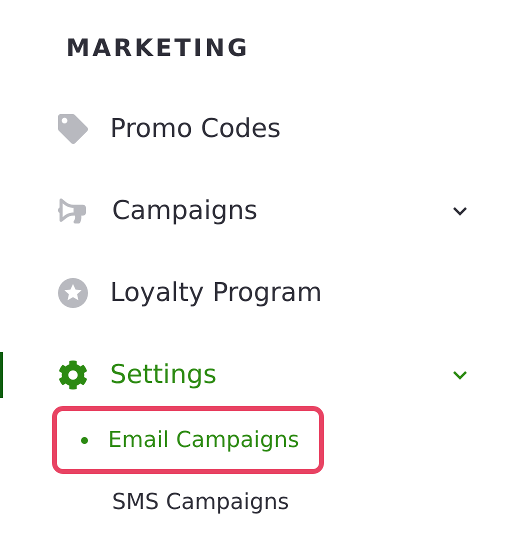 The image size is (506, 560). Describe the element at coordinates (280, 375) in the screenshot. I see `menu-item: Settings` at that location.